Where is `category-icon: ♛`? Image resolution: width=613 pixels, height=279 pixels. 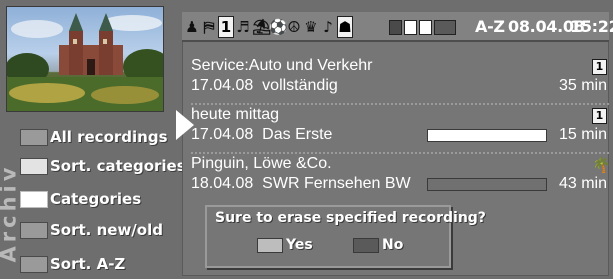 category-icon: ♛ is located at coordinates (311, 27).